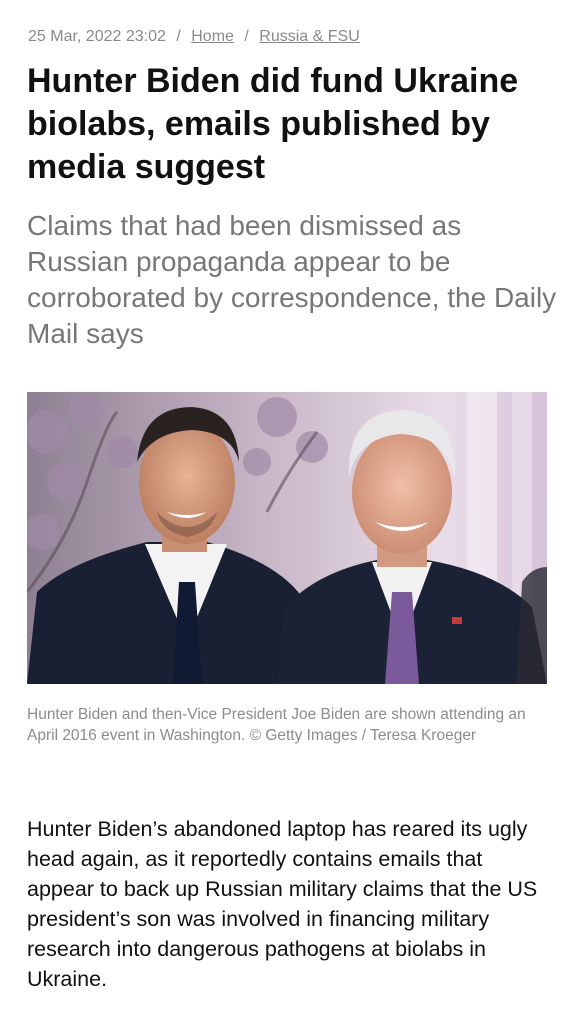  I want to click on article-meta: 25 Mar, 2022 23:02 / Home / Russia & FSU, so click(194, 37).